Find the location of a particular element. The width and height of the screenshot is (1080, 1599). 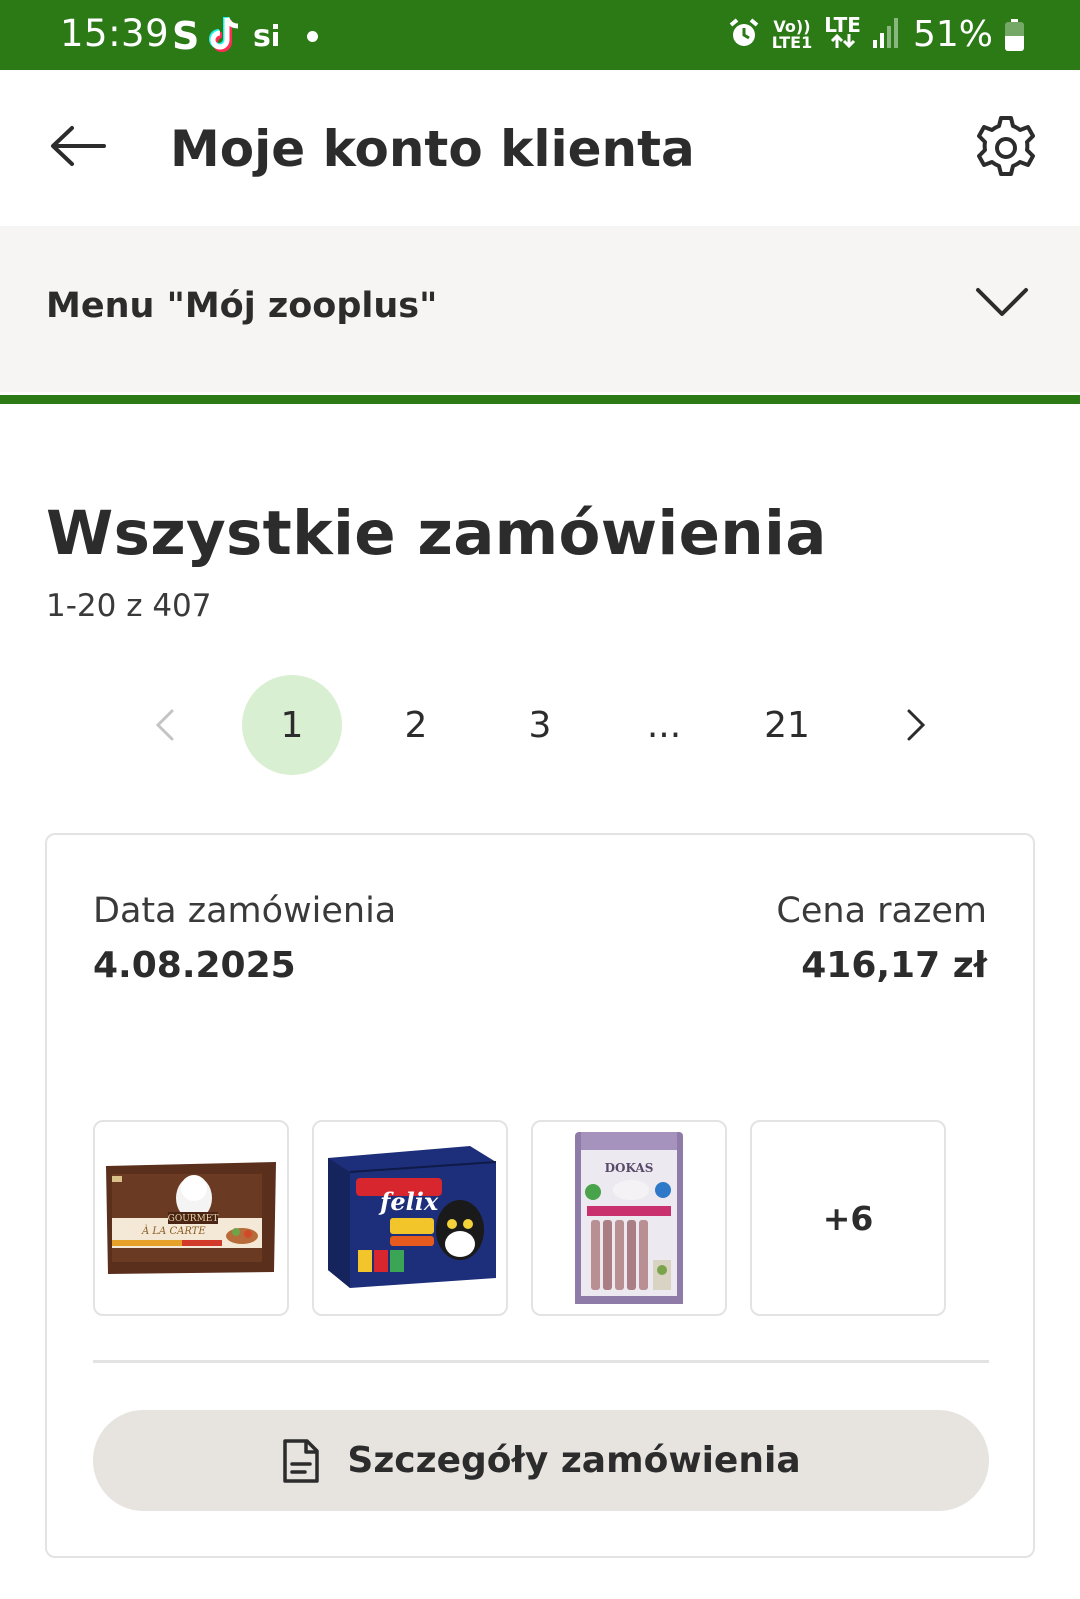

order-details-label: Szczegóły zamówienia is located at coordinates (574, 1460).